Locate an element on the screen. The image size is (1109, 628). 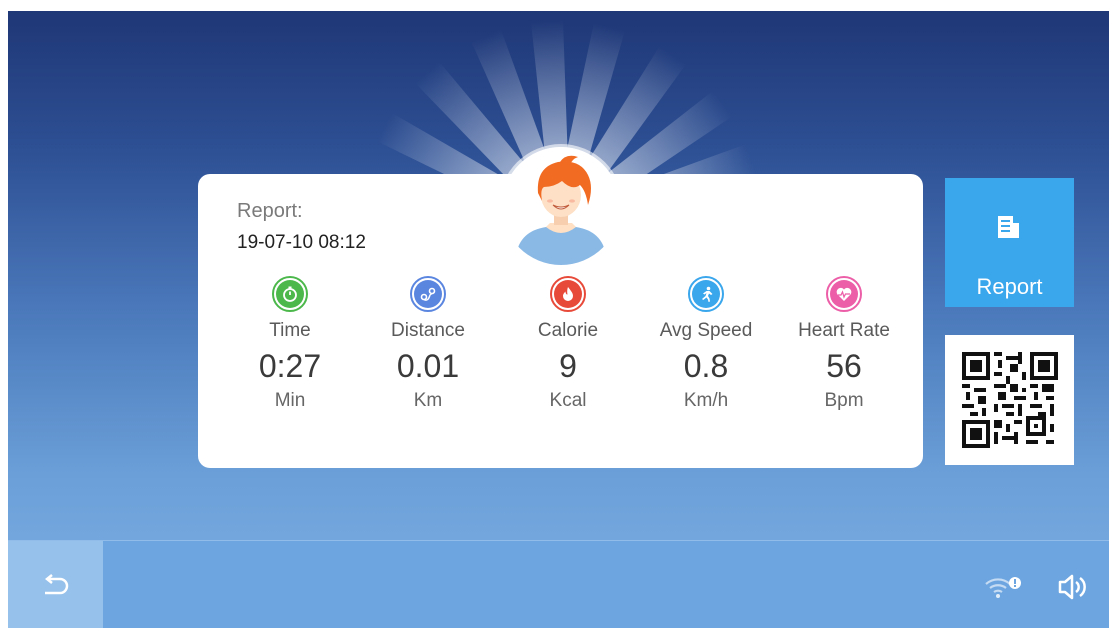
report-button-label: Report is located at coordinates (1009, 286).